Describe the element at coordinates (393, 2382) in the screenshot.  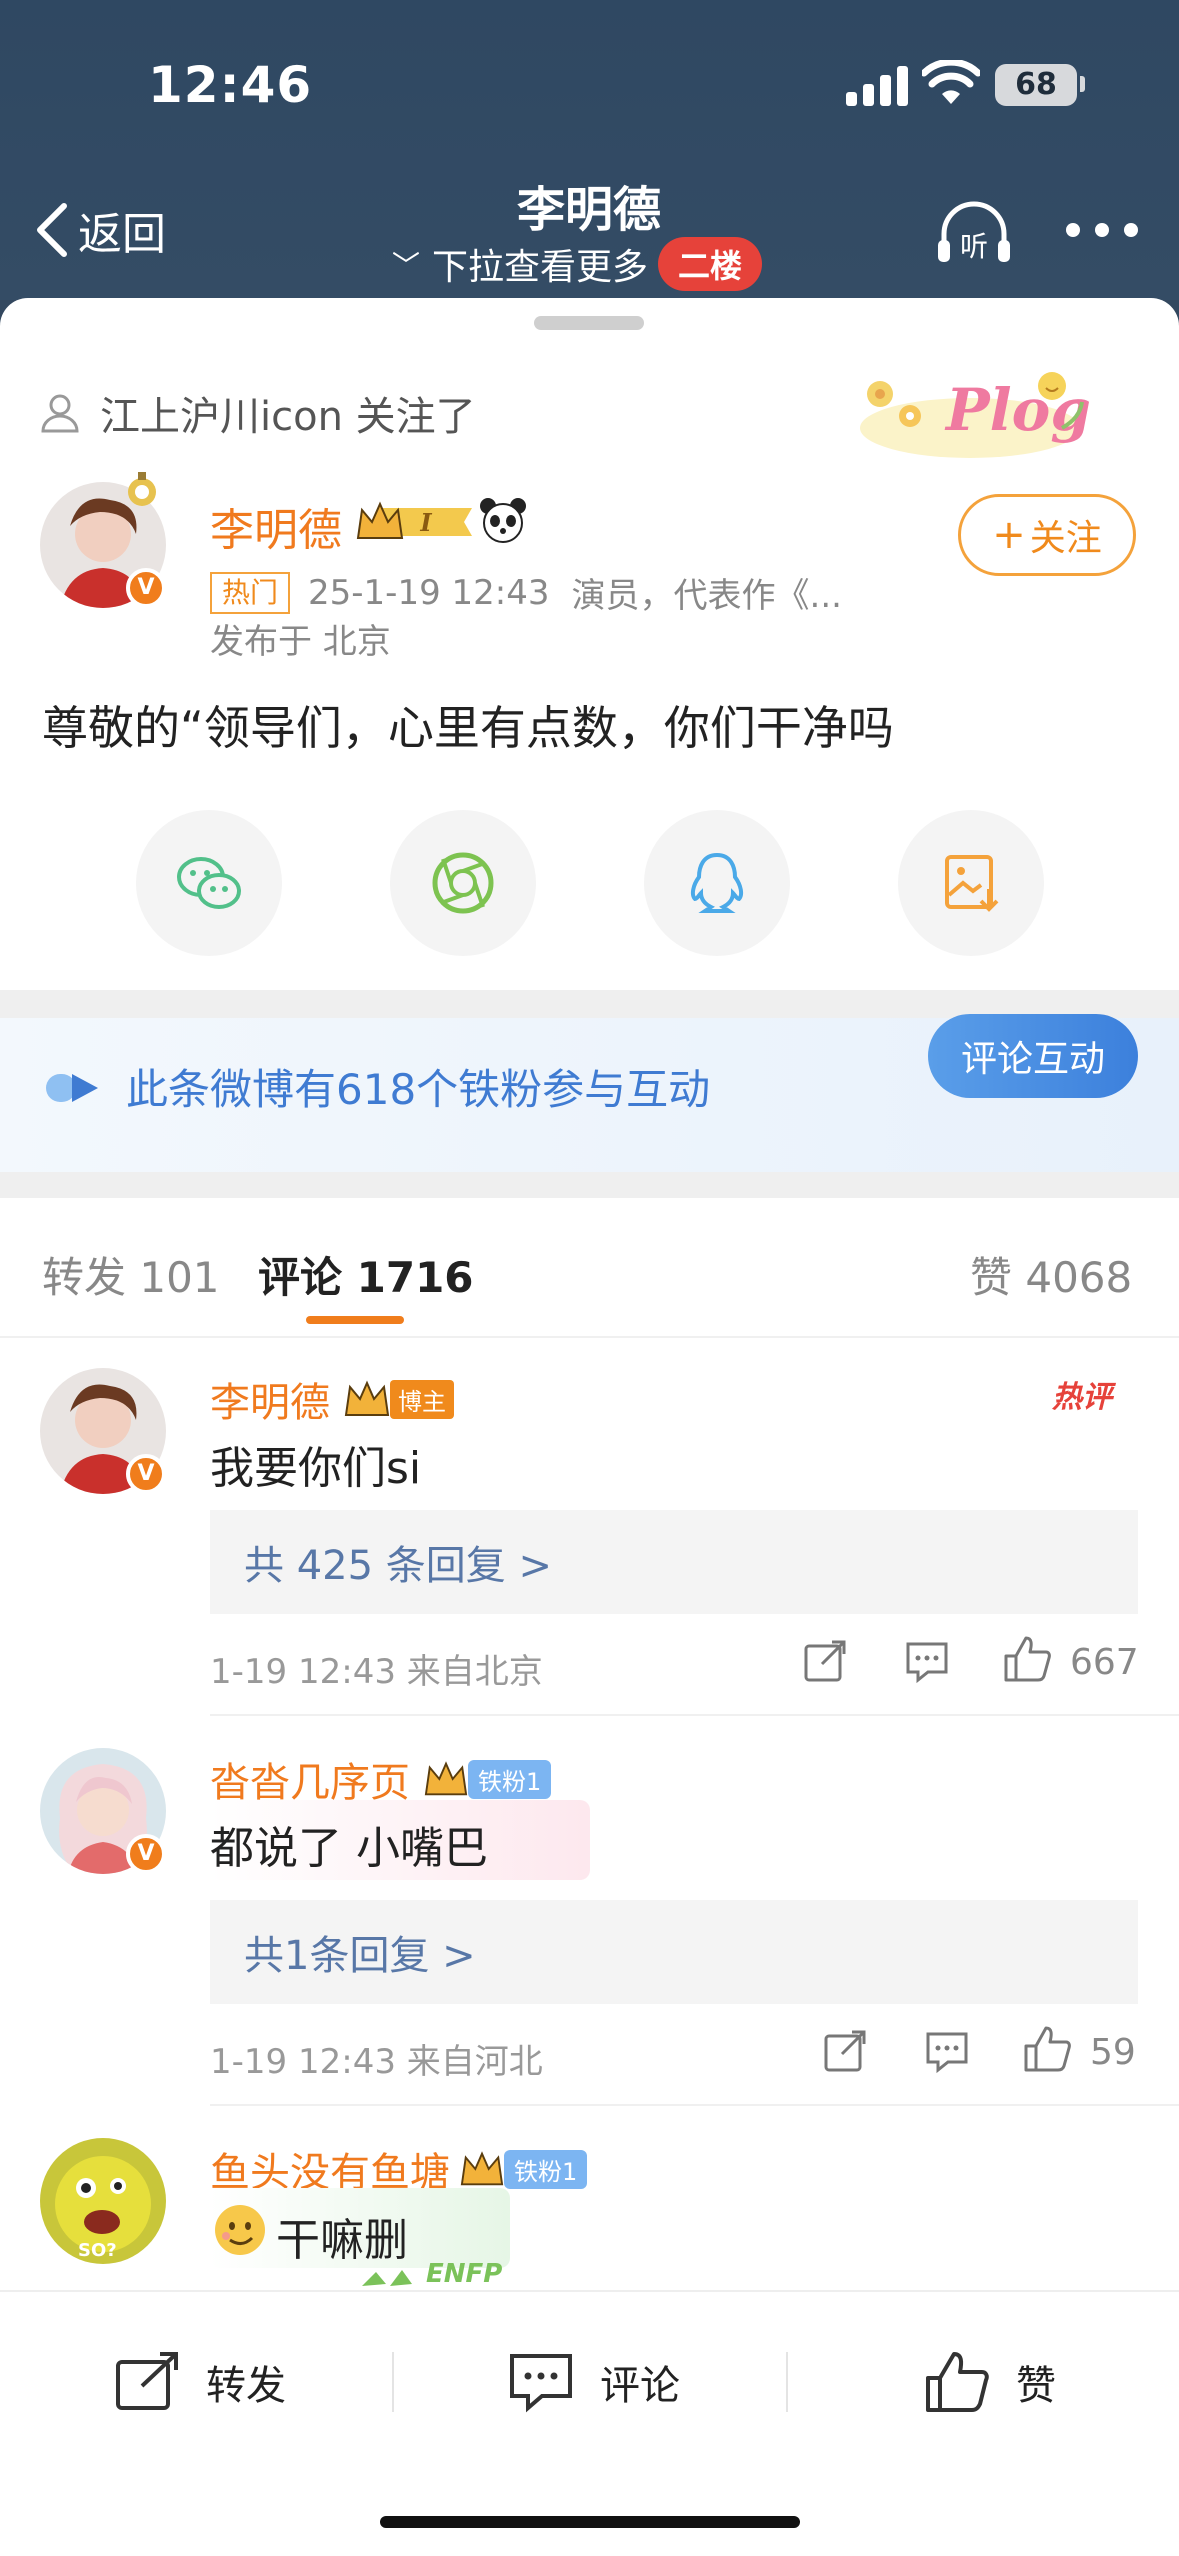
I see `bottom-divider` at that location.